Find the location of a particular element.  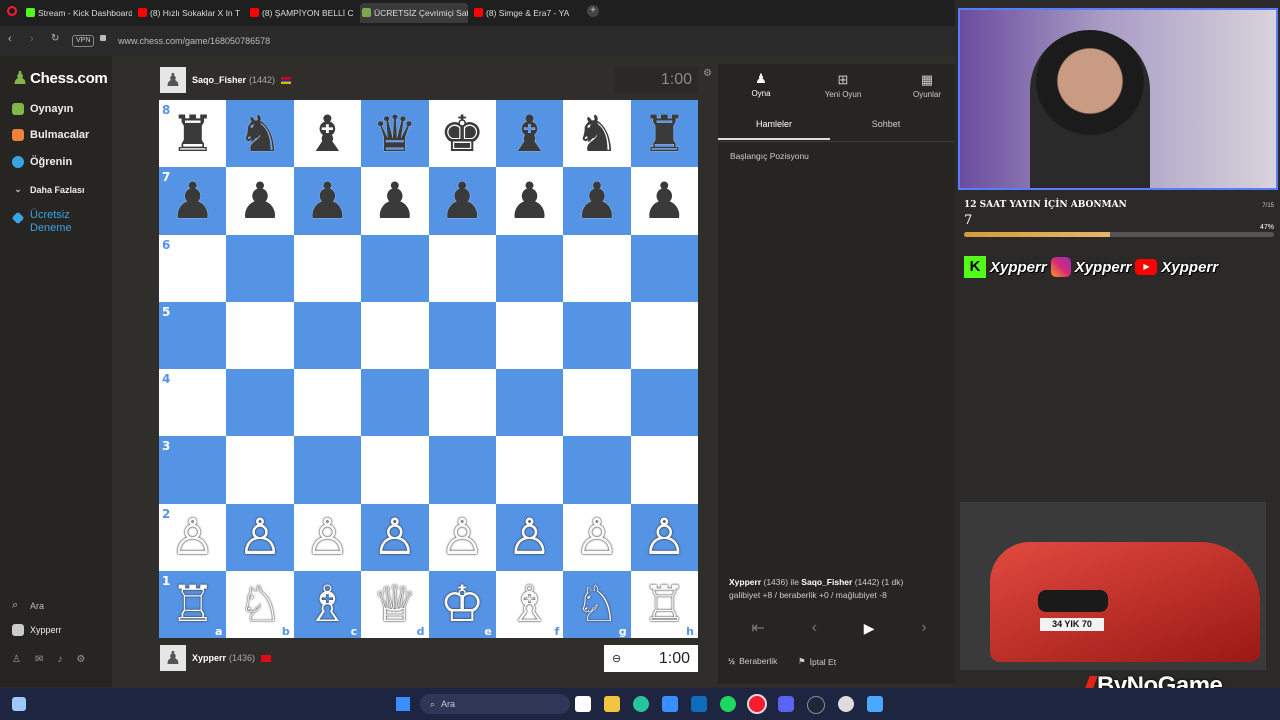

square-h6 is located at coordinates (664, 268).